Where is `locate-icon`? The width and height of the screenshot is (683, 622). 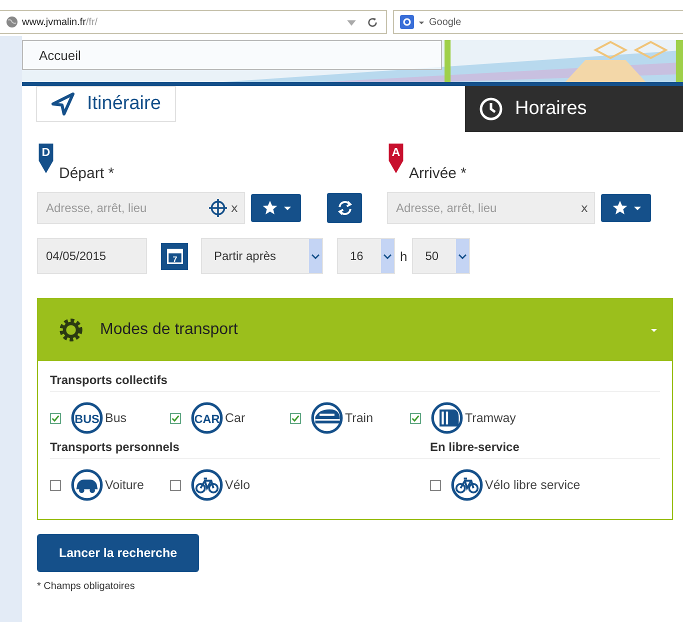
locate-icon is located at coordinates (217, 208).